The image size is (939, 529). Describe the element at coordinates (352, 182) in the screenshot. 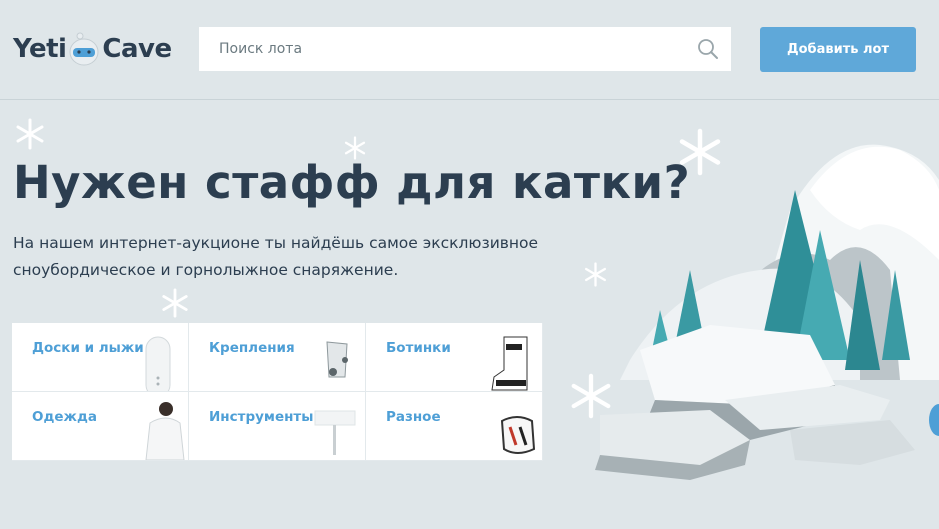

I see `promo-title: Нужен стафф для катки?` at that location.